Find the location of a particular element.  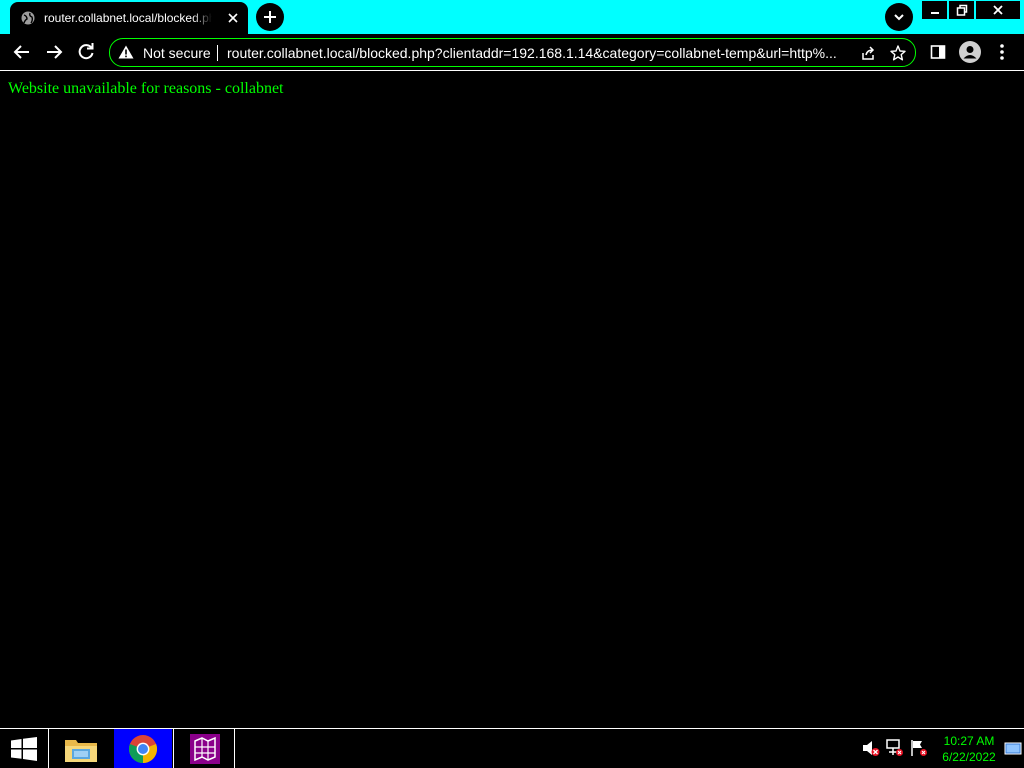

action-center-flag-icon is located at coordinates (919, 748).